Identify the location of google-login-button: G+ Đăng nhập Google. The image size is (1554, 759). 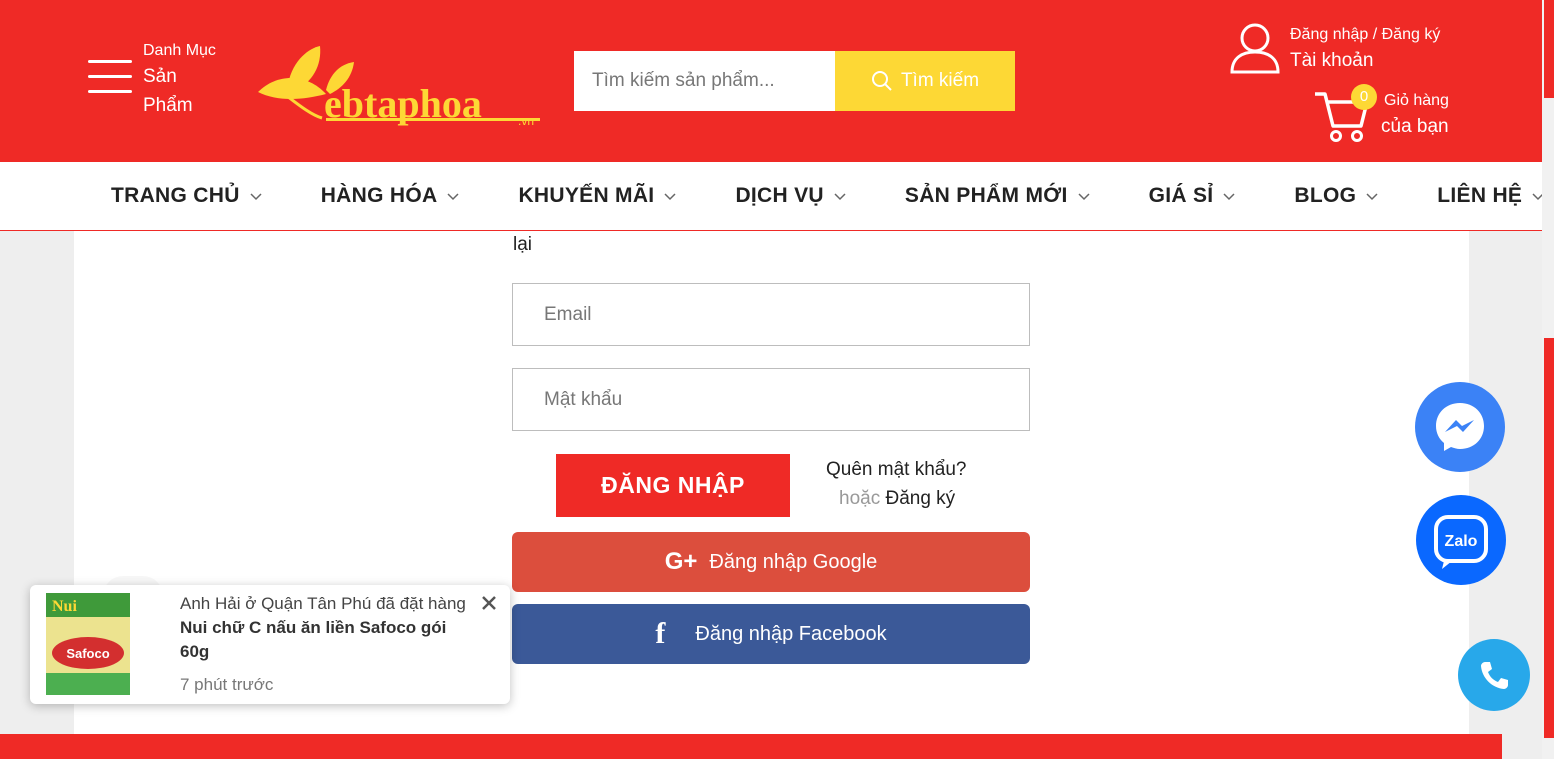
(771, 562).